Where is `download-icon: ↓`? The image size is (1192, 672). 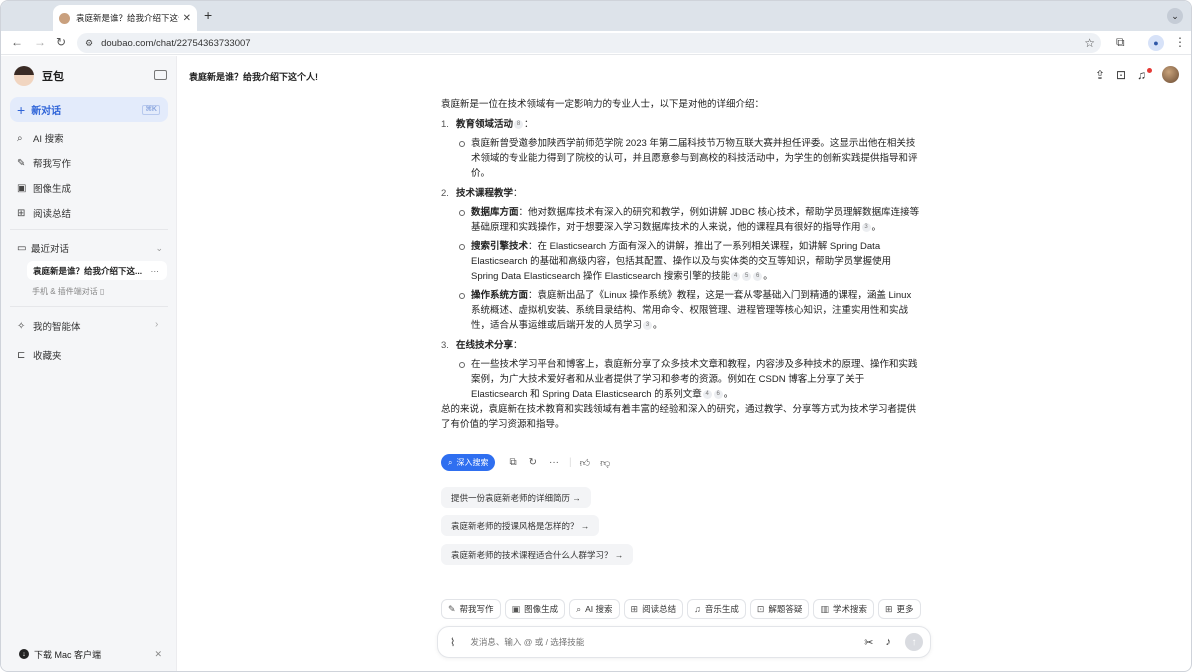 download-icon: ↓ is located at coordinates (24, 654).